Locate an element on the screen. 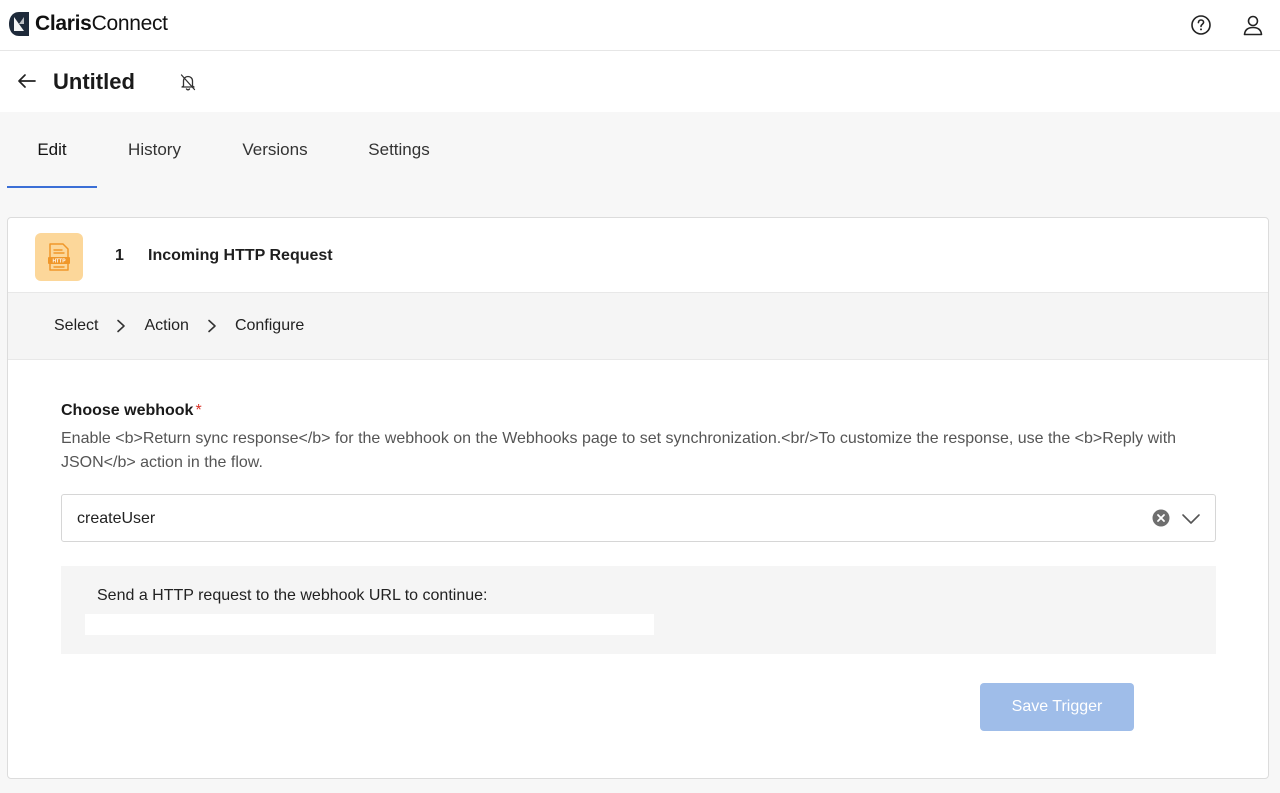 The height and width of the screenshot is (793, 1280). svg-text: HTTP is located at coordinates (59, 262).